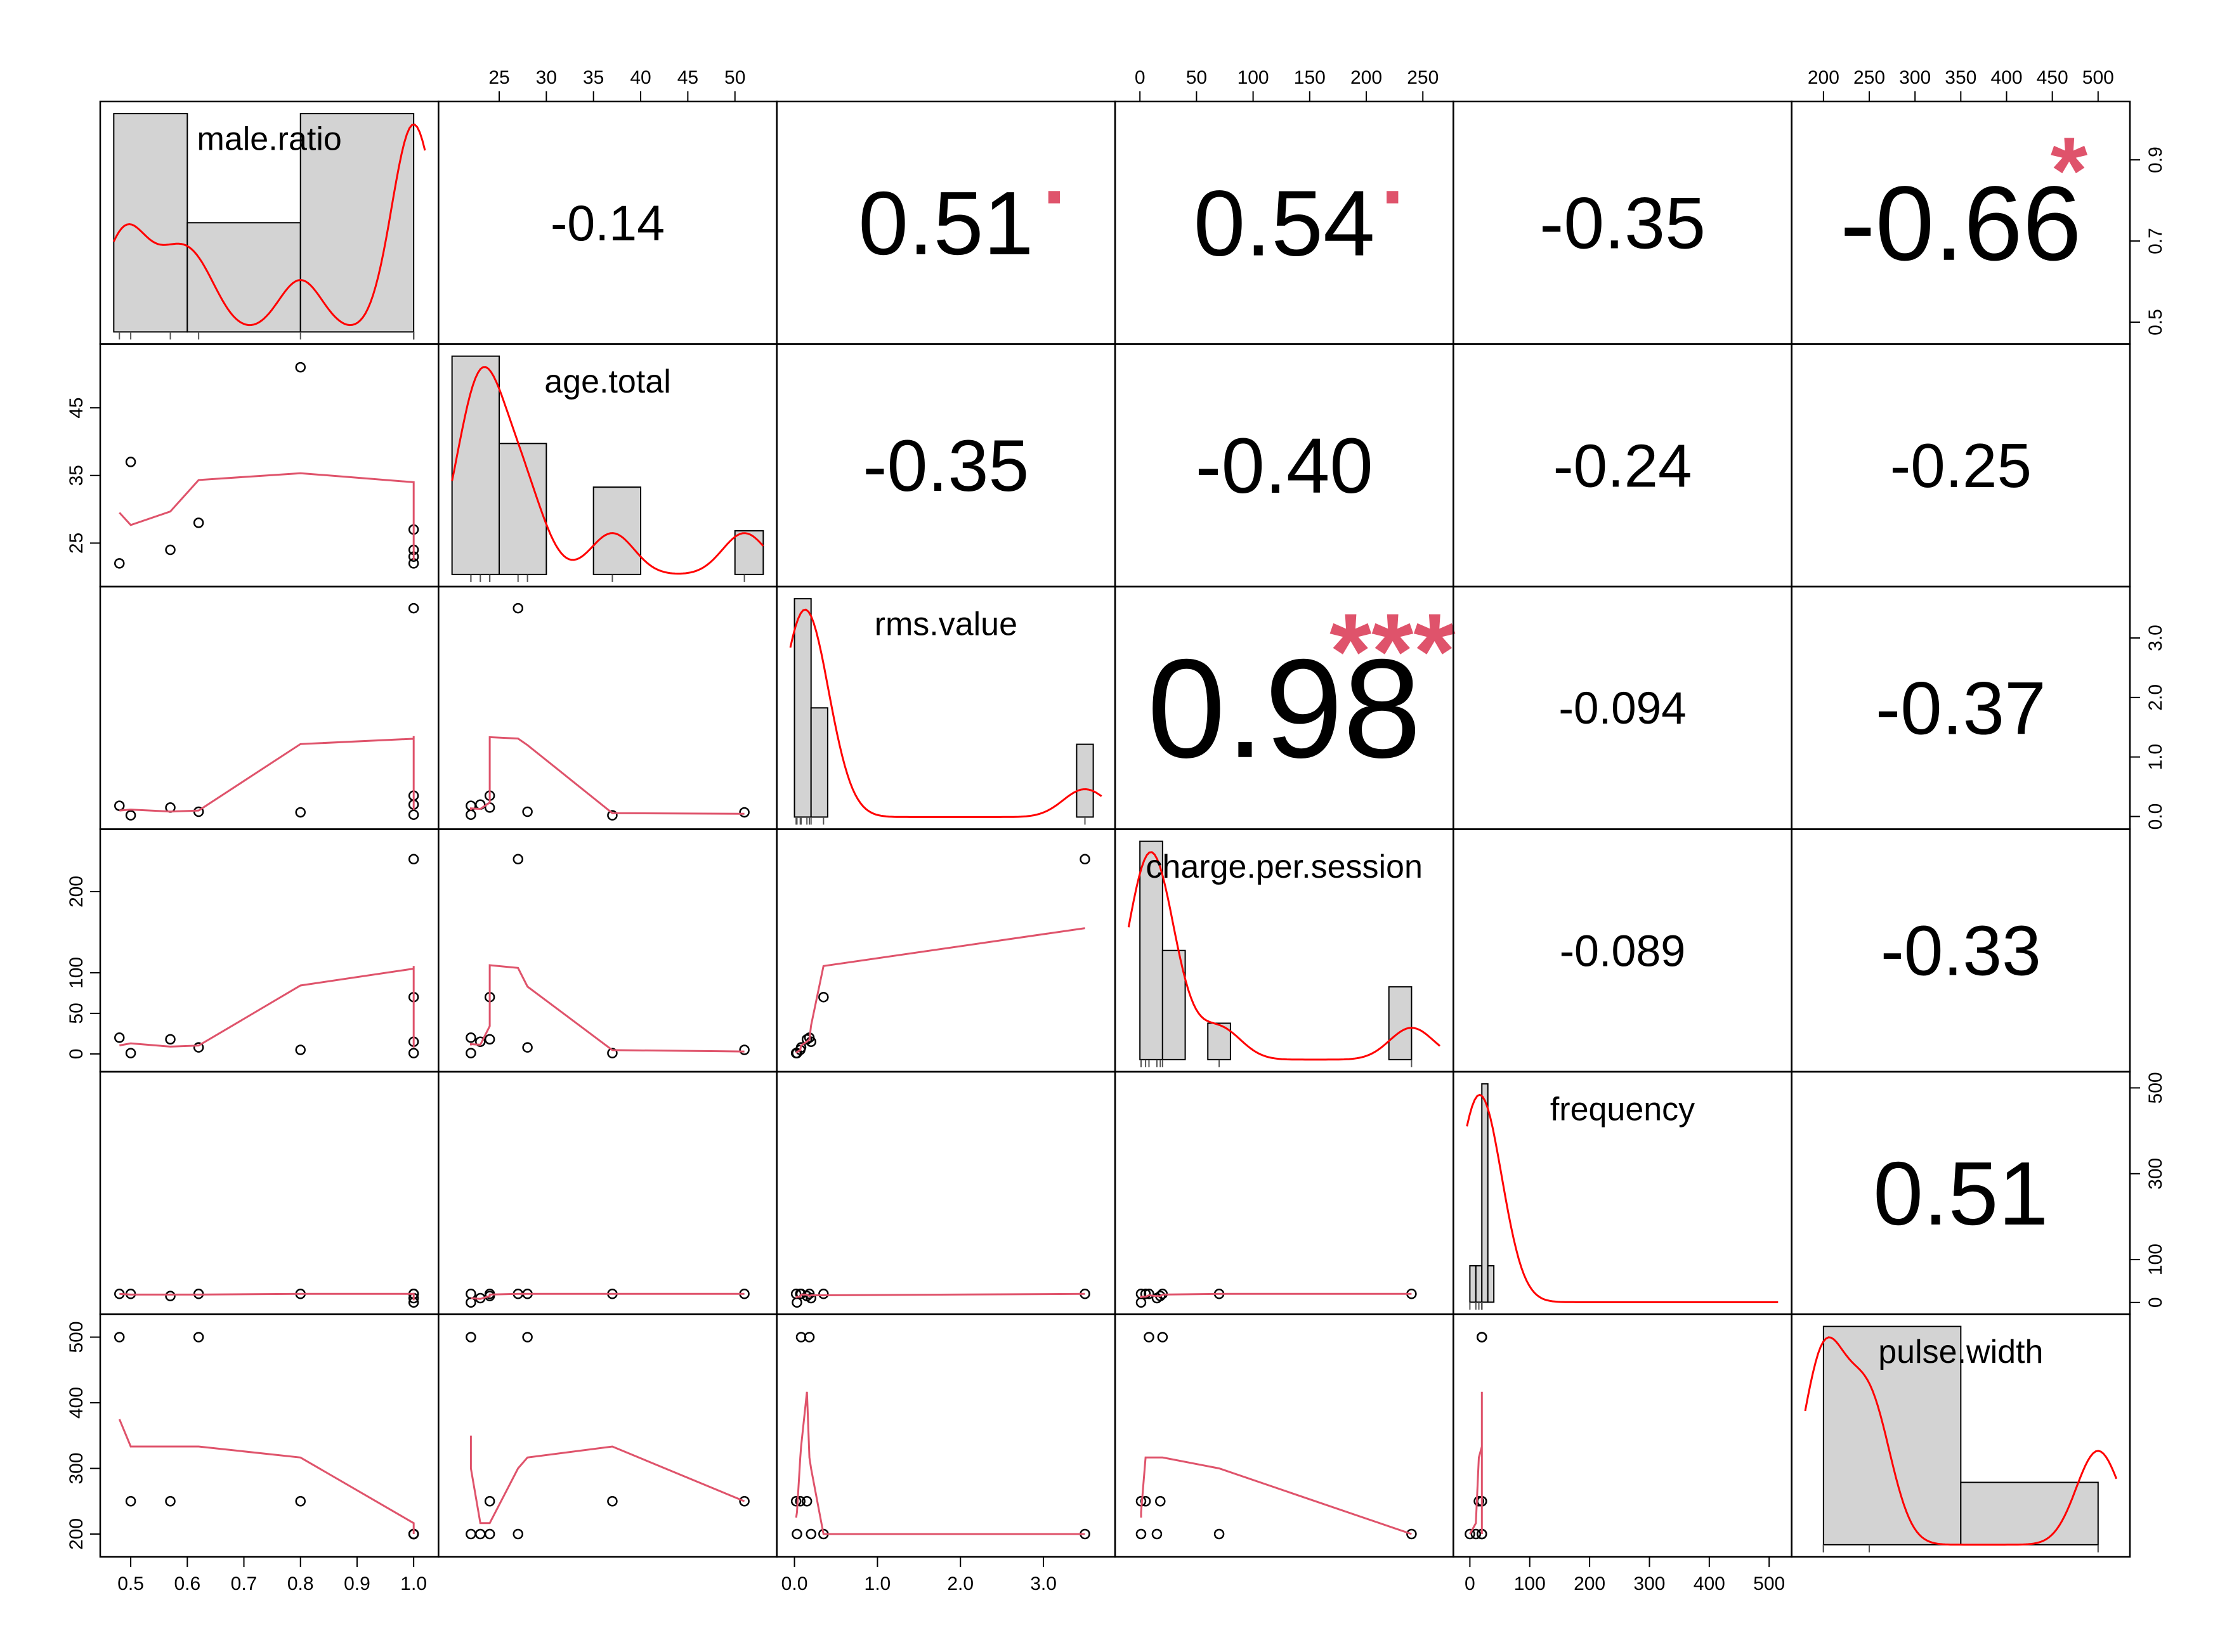 The image size is (2220, 1652). Describe the element at coordinates (1043, 1583) in the screenshot. I see `tick-label: 3.0` at that location.